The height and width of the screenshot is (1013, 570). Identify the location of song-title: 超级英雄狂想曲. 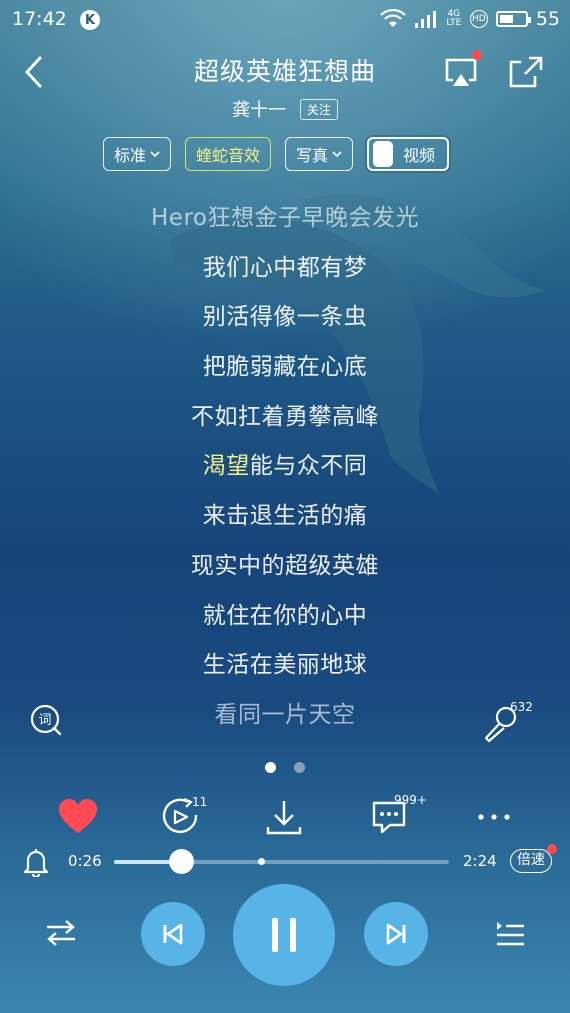
(284, 71).